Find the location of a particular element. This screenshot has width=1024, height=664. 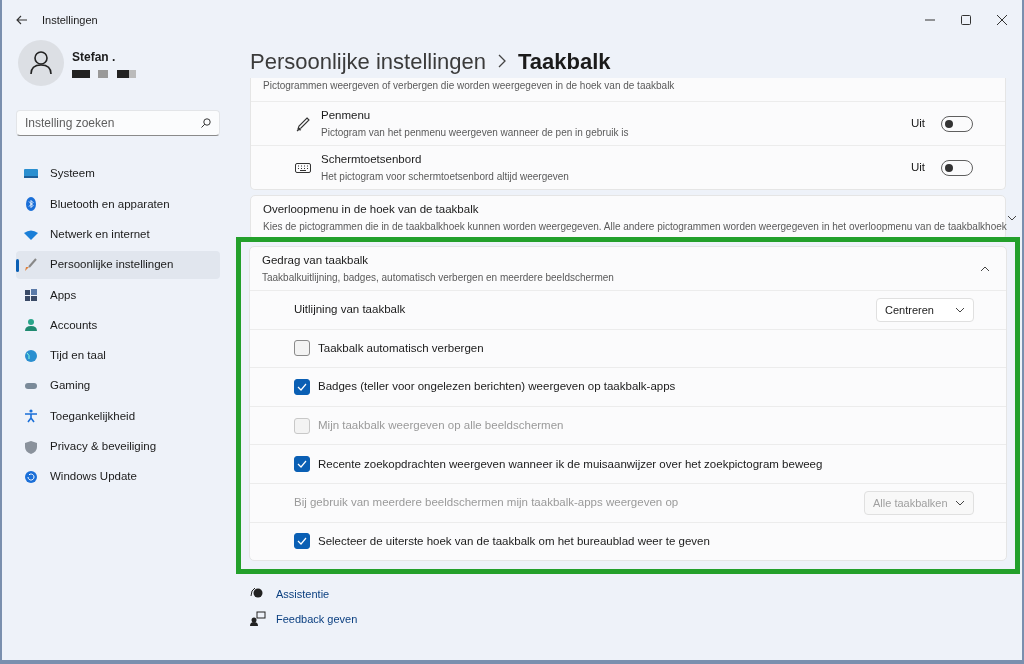

close-icon is located at coordinates (1002, 20).